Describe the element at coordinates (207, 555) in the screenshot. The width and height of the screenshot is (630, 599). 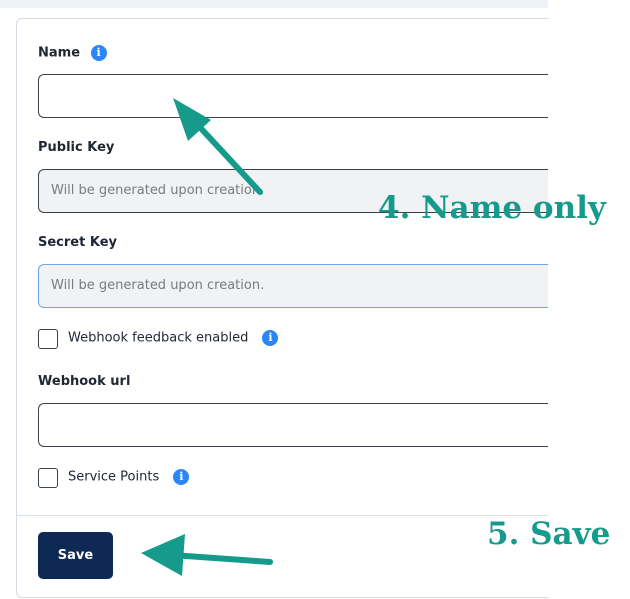
I see `arrow-to-save-icon` at that location.